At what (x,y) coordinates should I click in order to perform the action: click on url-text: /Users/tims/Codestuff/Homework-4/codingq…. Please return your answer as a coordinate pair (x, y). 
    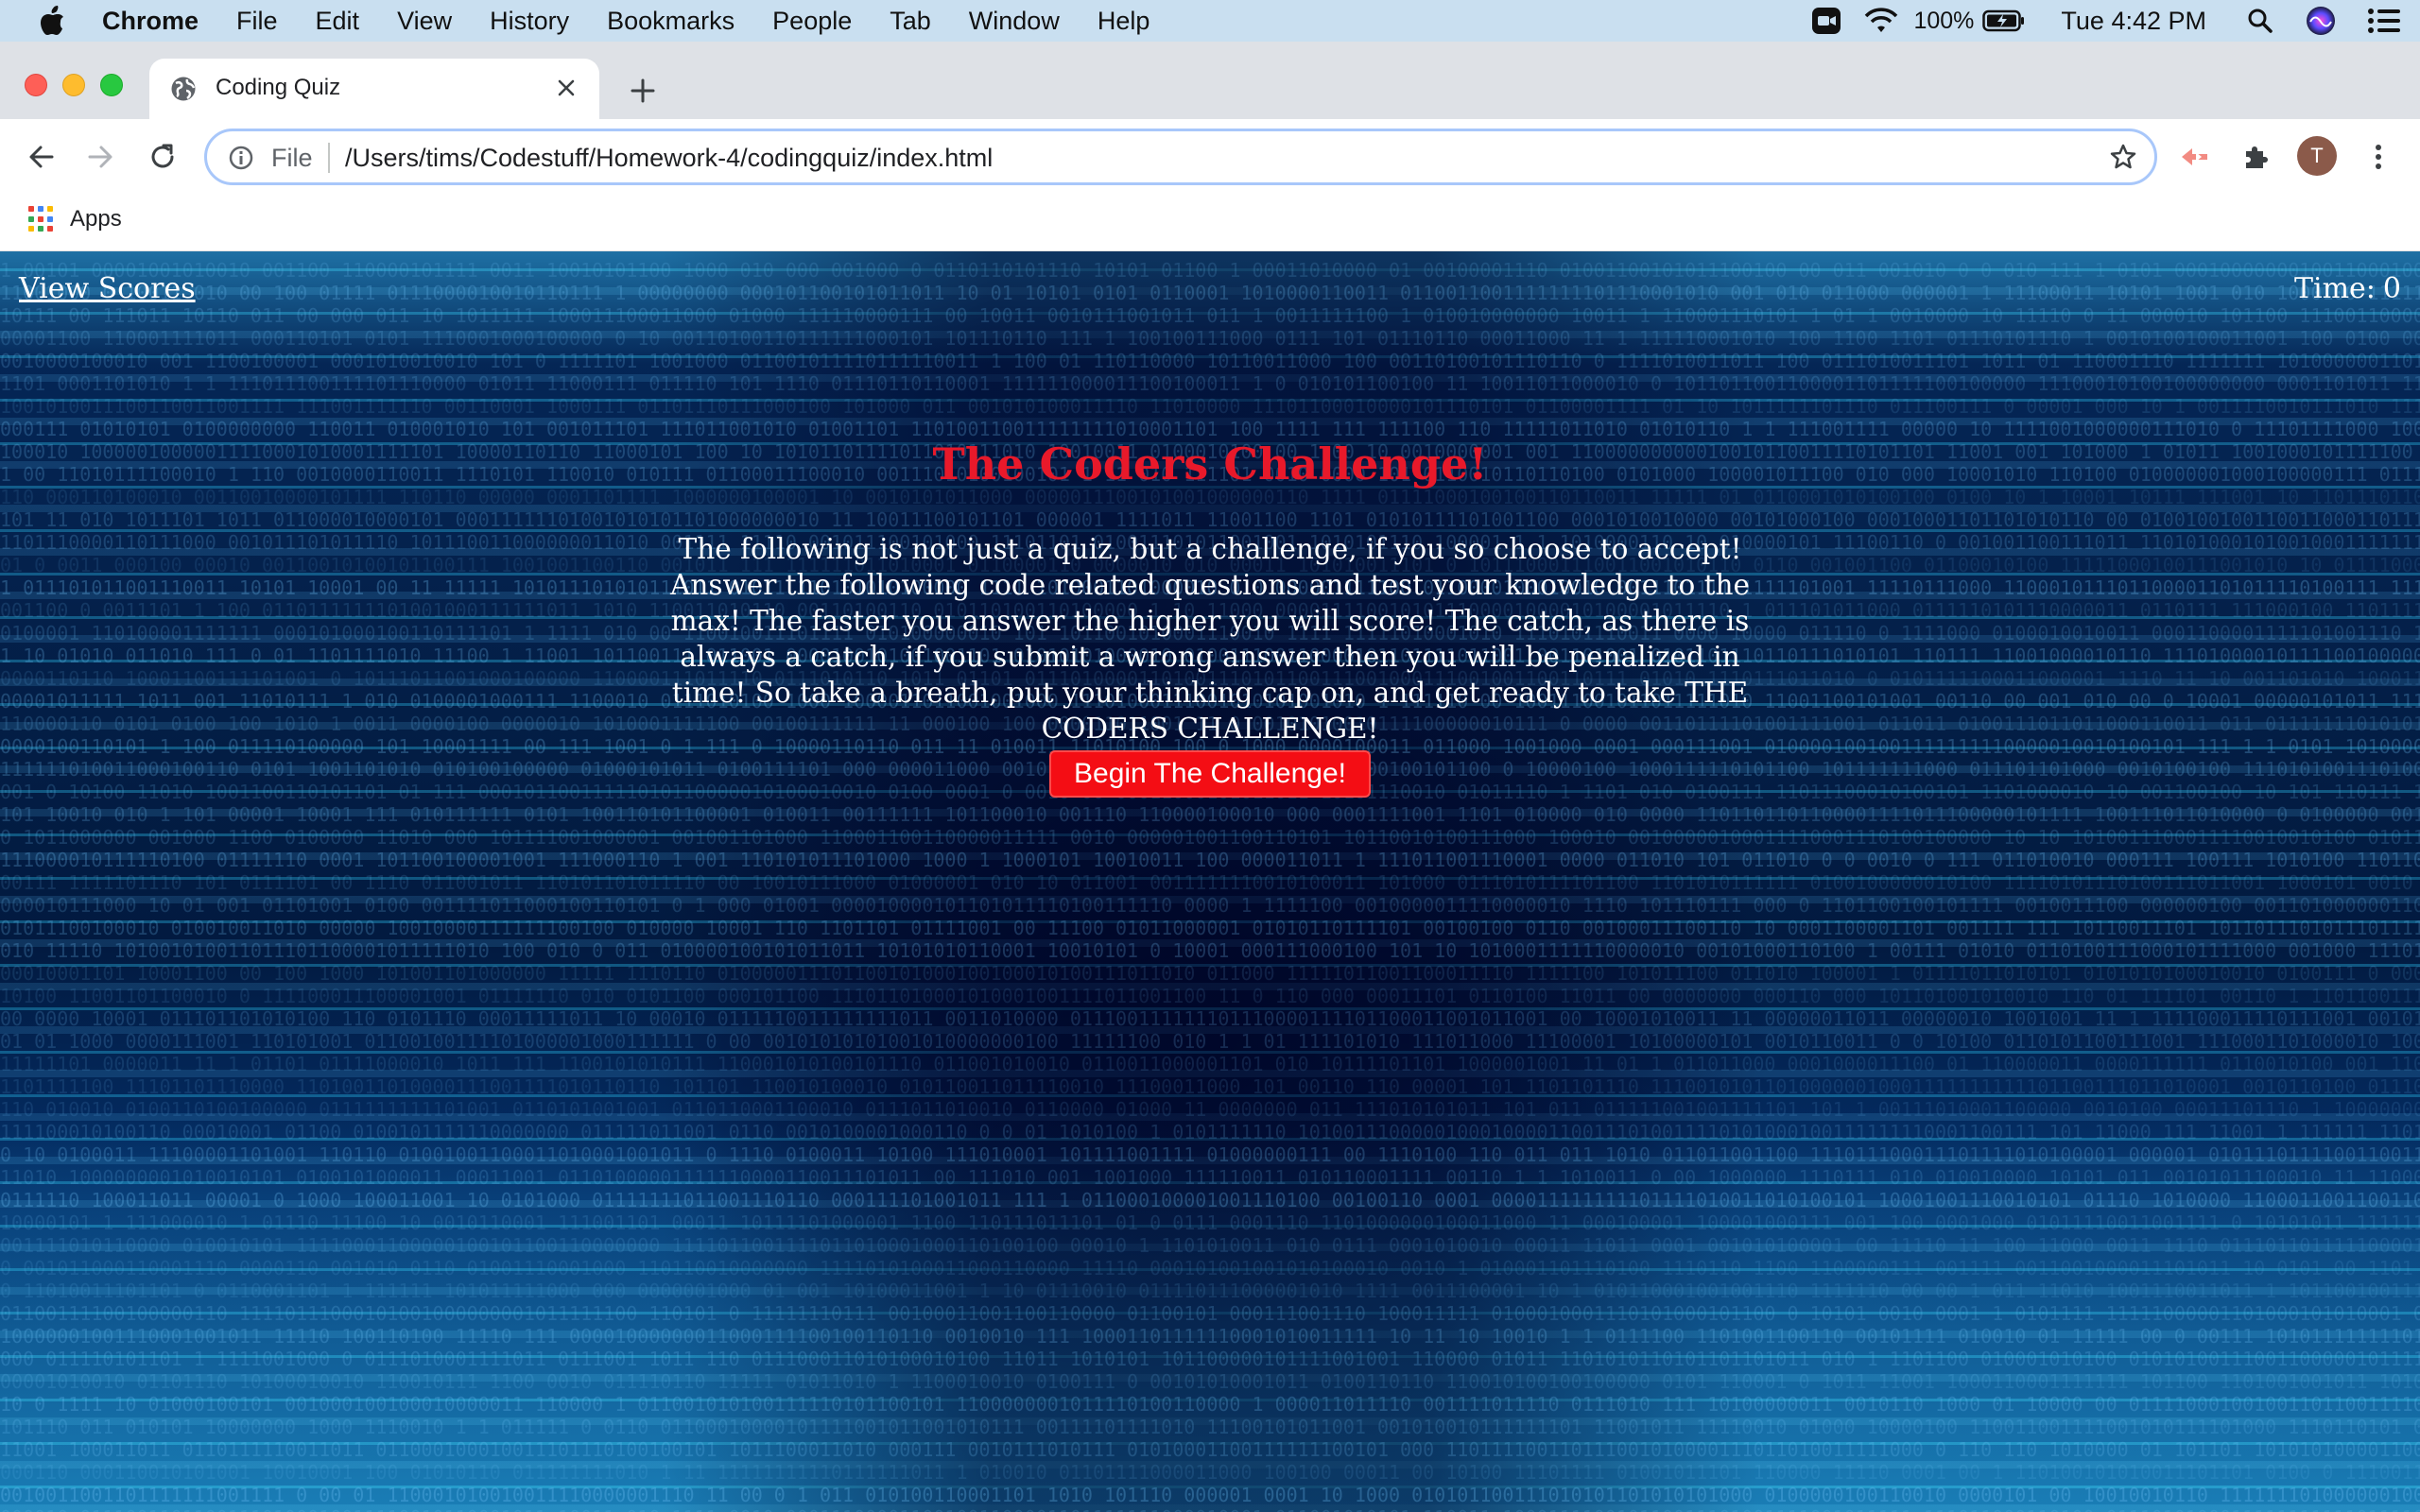
    Looking at the image, I should click on (669, 158).